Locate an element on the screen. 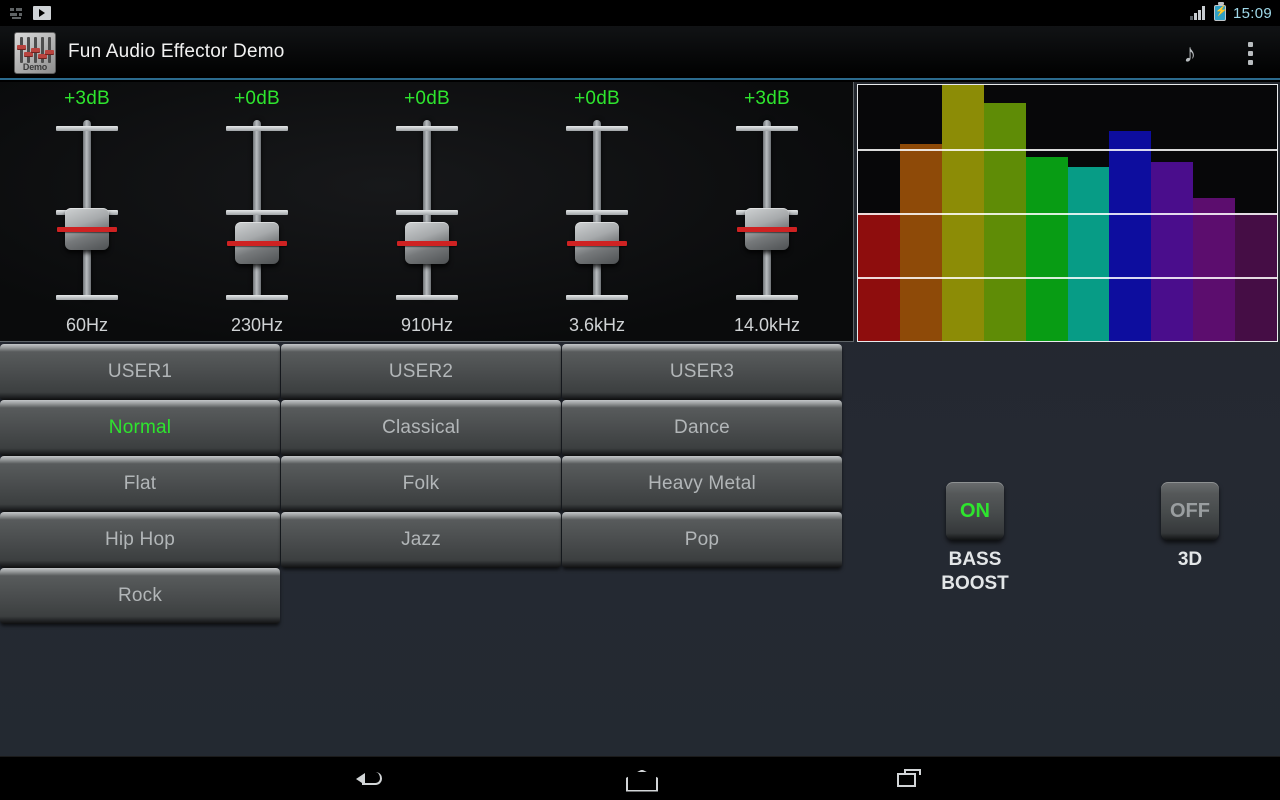  preset-row: Normal Classical Dance is located at coordinates (423, 428).